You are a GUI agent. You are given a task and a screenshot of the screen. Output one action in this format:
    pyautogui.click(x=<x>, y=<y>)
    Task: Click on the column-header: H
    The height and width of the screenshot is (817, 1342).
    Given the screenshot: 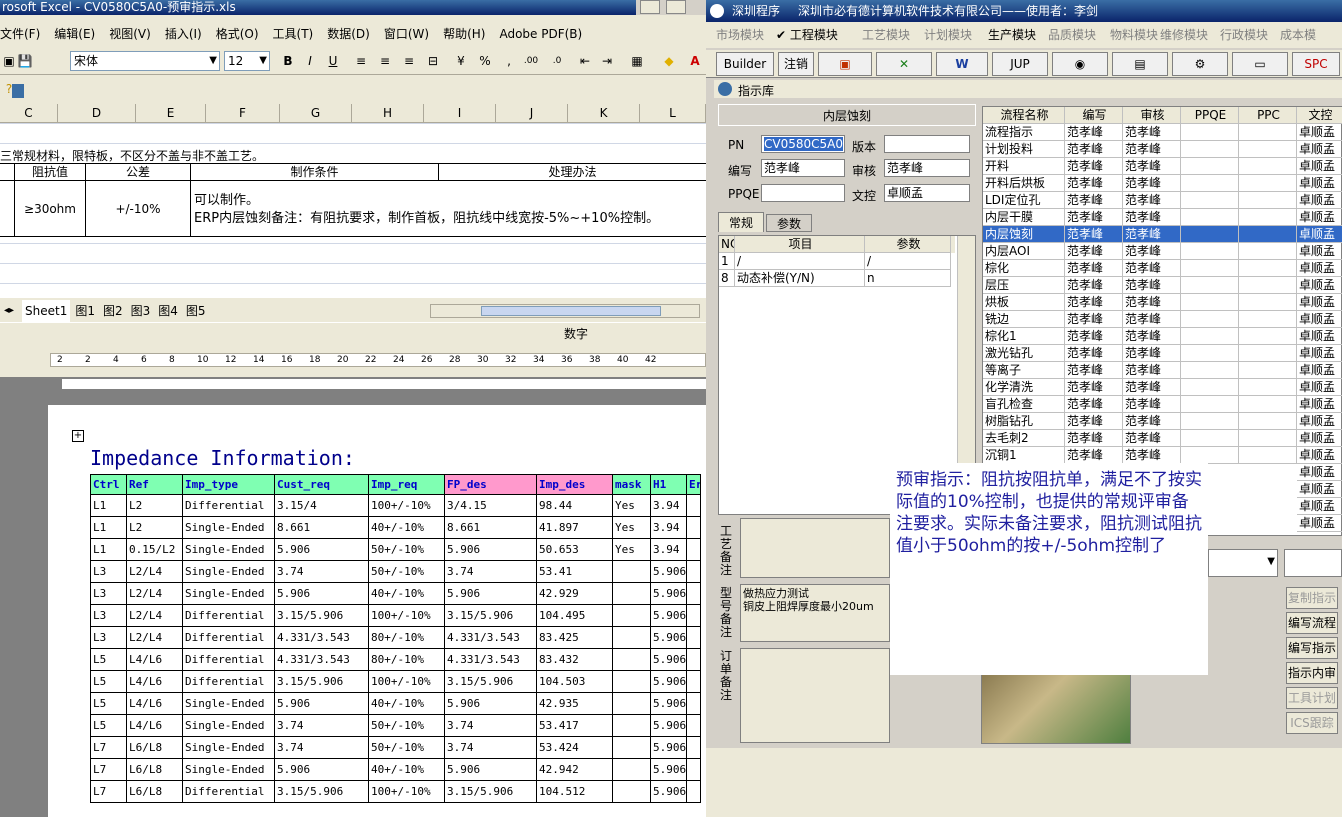 What is the action you would take?
    pyautogui.click(x=388, y=113)
    